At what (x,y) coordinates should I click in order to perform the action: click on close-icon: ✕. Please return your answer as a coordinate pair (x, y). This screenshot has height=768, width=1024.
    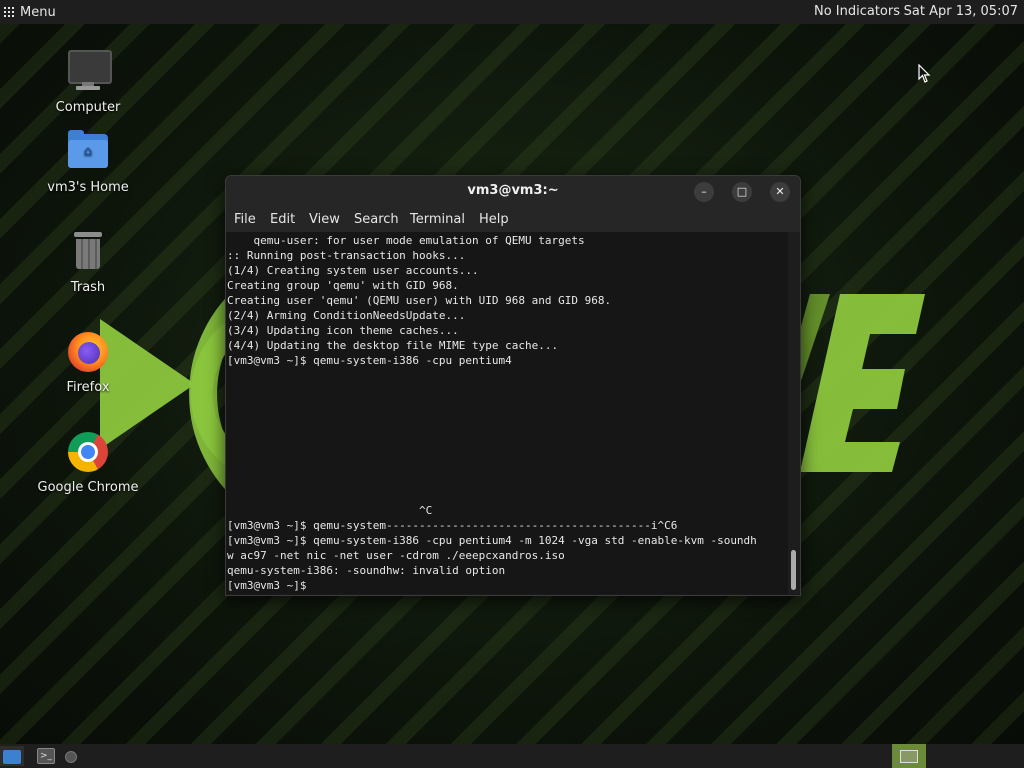
    Looking at the image, I should click on (780, 191).